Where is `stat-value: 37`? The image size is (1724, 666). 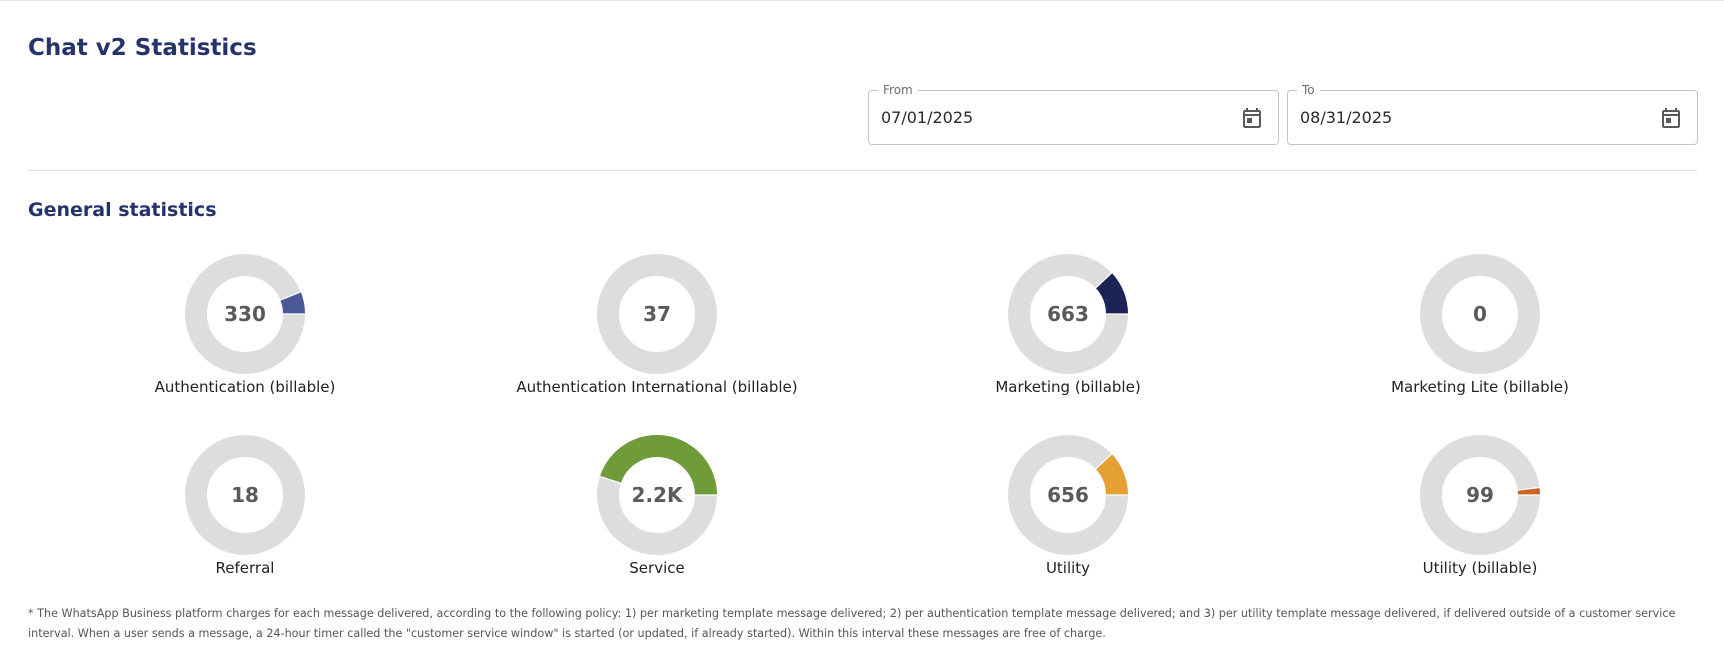
stat-value: 37 is located at coordinates (657, 314).